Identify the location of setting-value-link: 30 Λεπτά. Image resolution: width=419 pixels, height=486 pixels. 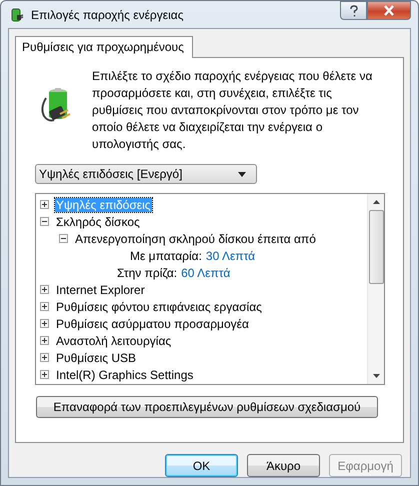
(231, 255).